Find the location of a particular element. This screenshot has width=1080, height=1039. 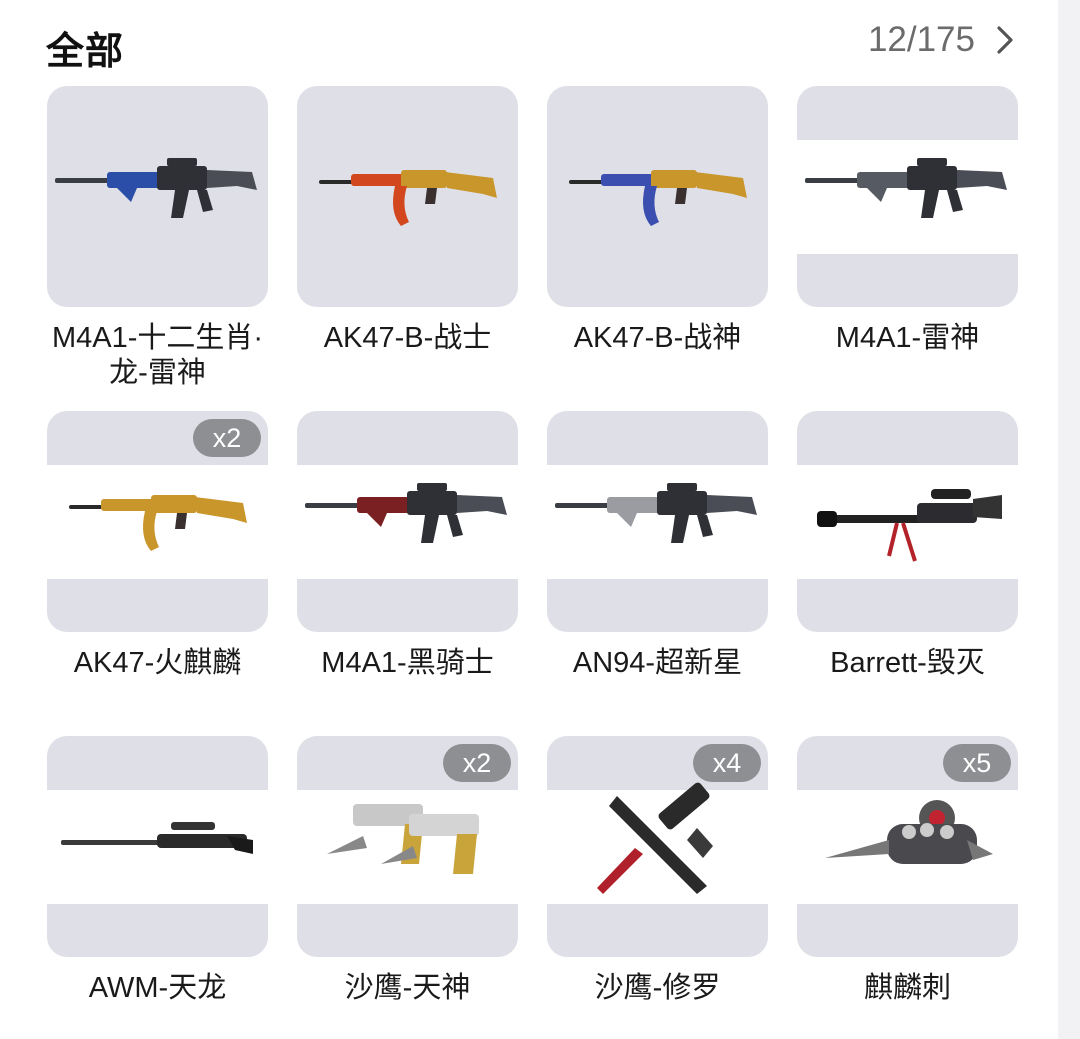

weapon-name: AK47-B-战神 is located at coordinates (657, 338).